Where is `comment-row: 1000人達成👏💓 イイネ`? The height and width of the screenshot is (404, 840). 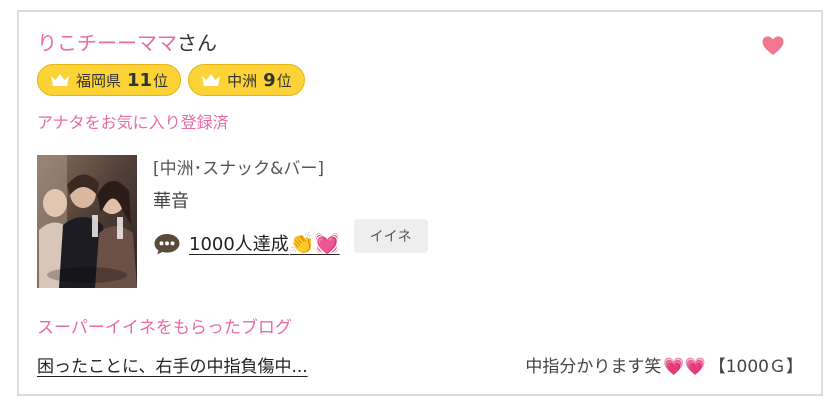
comment-row: 1000人達成👏💓 イイネ is located at coordinates (290, 238).